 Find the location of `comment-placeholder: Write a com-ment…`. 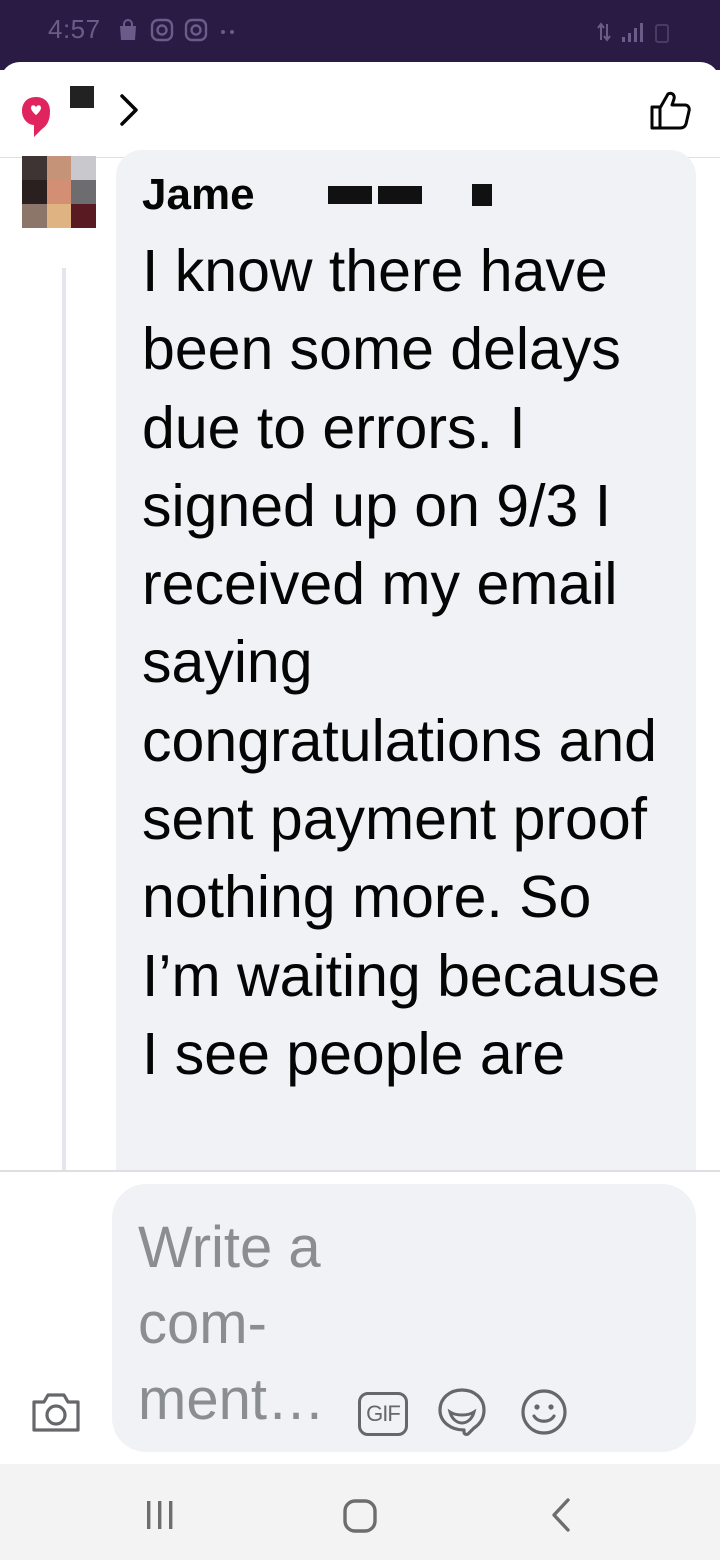

comment-placeholder: Write a com-ment… is located at coordinates (231, 1323).